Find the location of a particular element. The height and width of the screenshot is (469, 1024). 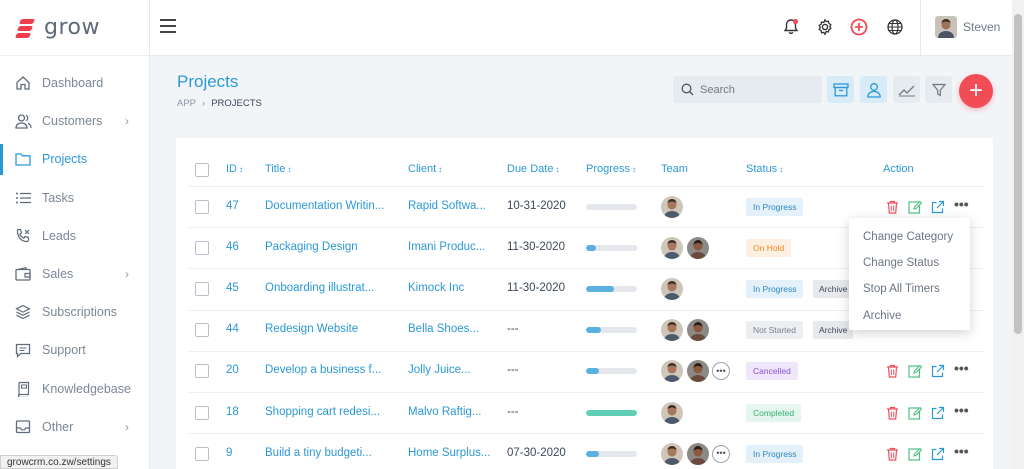

project-id: 18 is located at coordinates (232, 412).